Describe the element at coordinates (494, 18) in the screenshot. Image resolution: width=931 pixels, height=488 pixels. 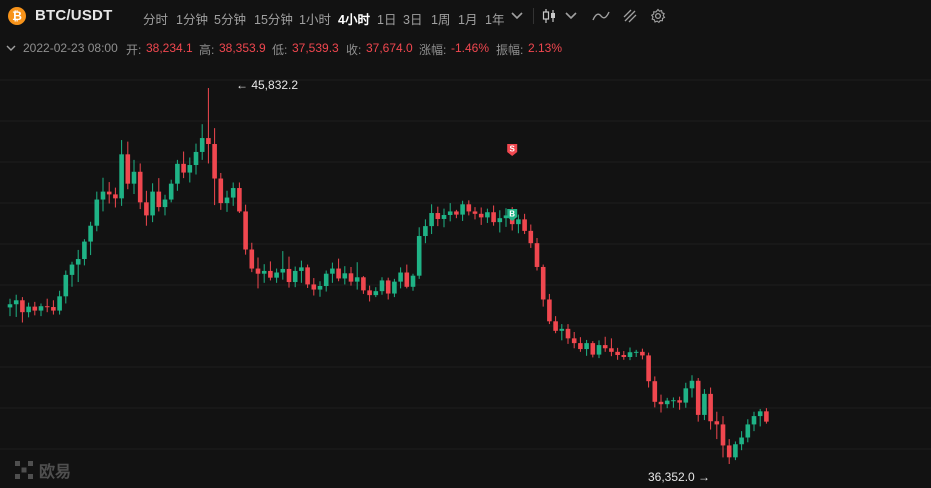
I see `tab-1y: 1年` at that location.